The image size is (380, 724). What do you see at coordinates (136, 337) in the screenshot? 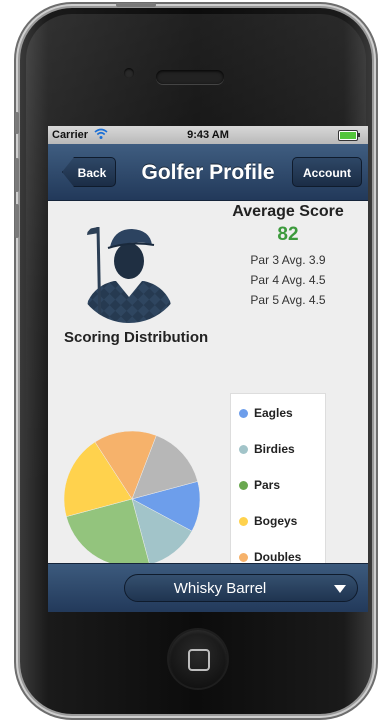
I see `scoring-distribution-title: Scoring Distribution` at bounding box center [136, 337].